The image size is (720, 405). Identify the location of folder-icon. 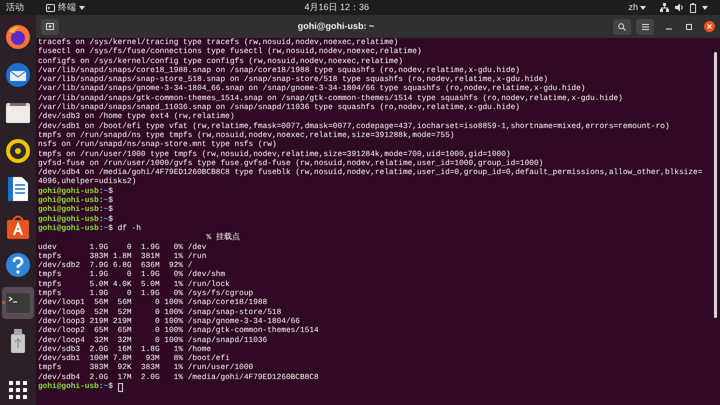
(18, 113).